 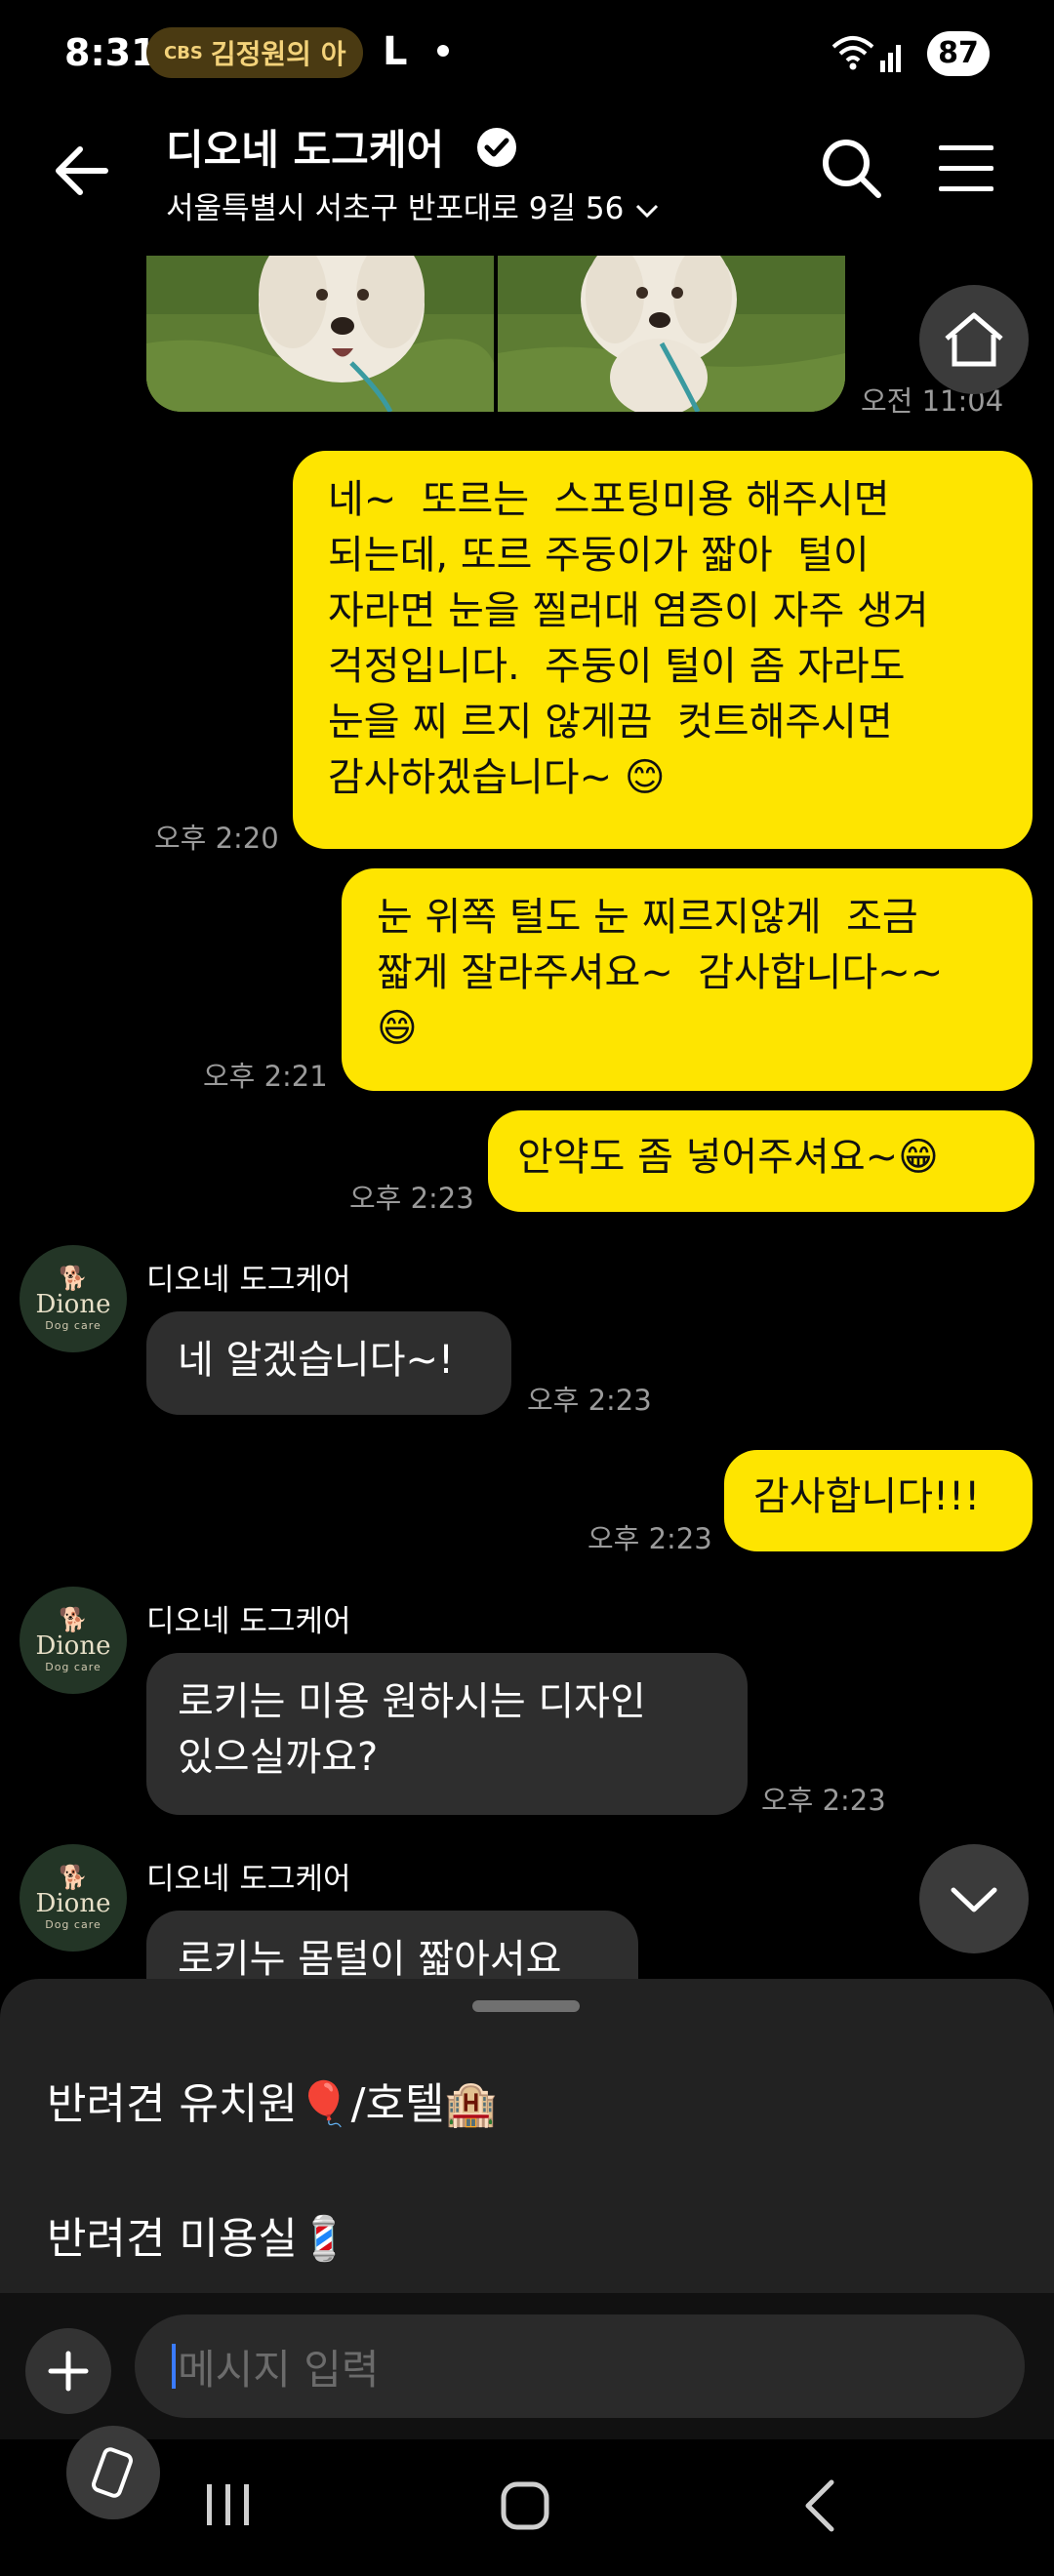 What do you see at coordinates (443, 51) in the screenshot?
I see `notification-dot` at bounding box center [443, 51].